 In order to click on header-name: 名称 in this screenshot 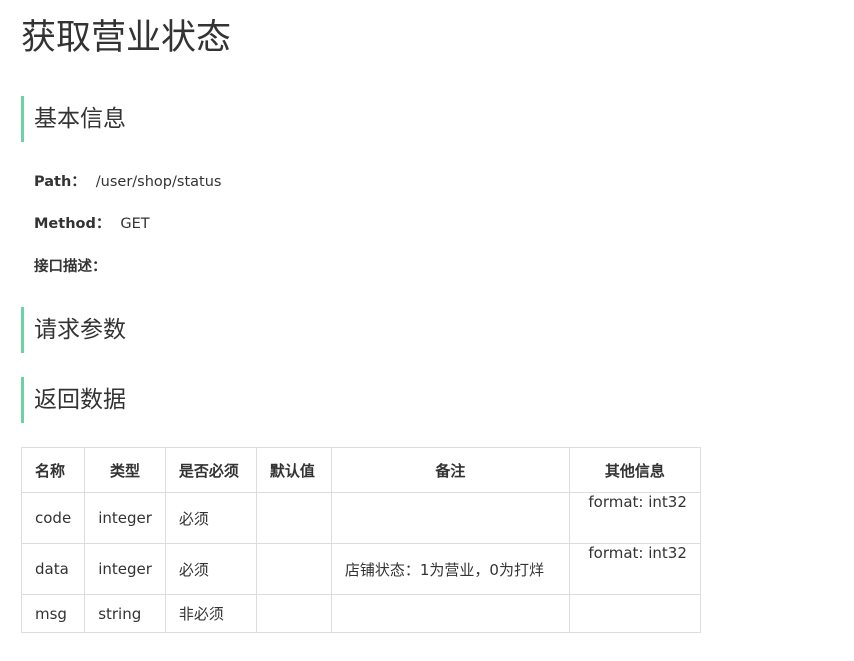, I will do `click(53, 470)`.